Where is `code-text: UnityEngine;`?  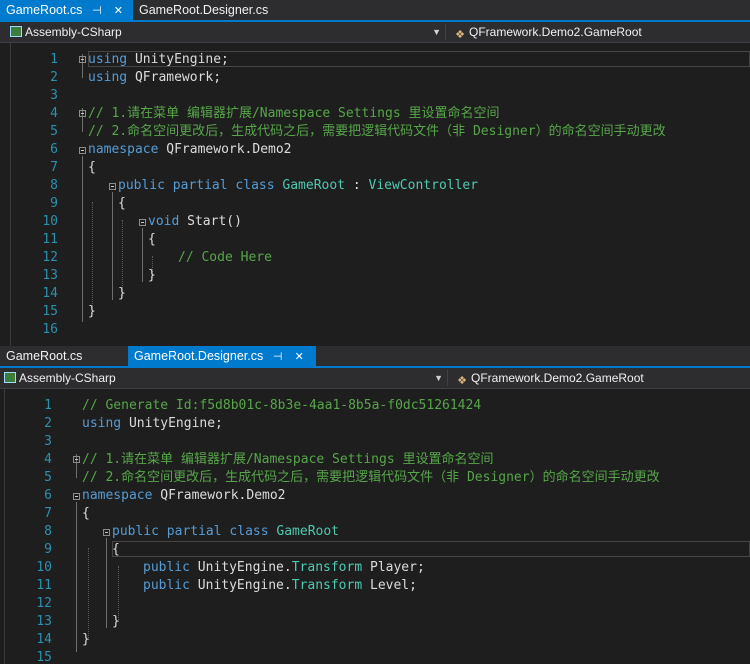 code-text: UnityEngine; is located at coordinates (172, 423).